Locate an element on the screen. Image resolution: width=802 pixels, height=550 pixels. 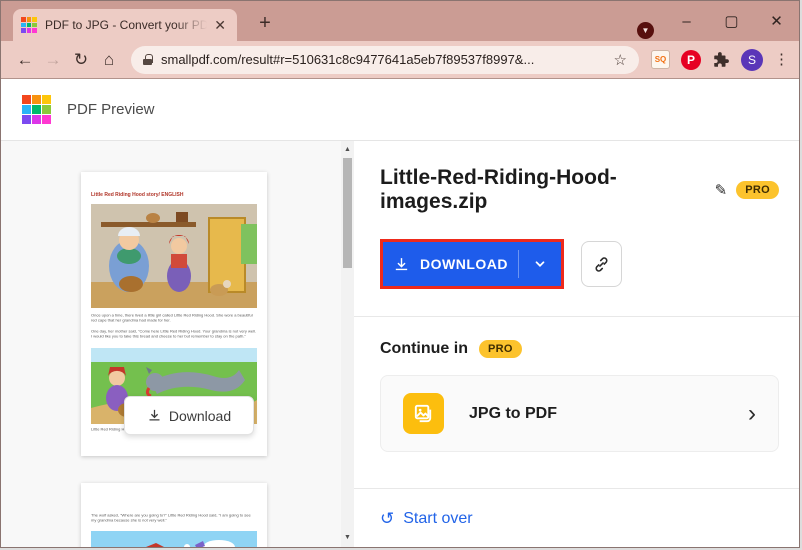
sq-extension-icon: SQ is located at coordinates (660, 59).